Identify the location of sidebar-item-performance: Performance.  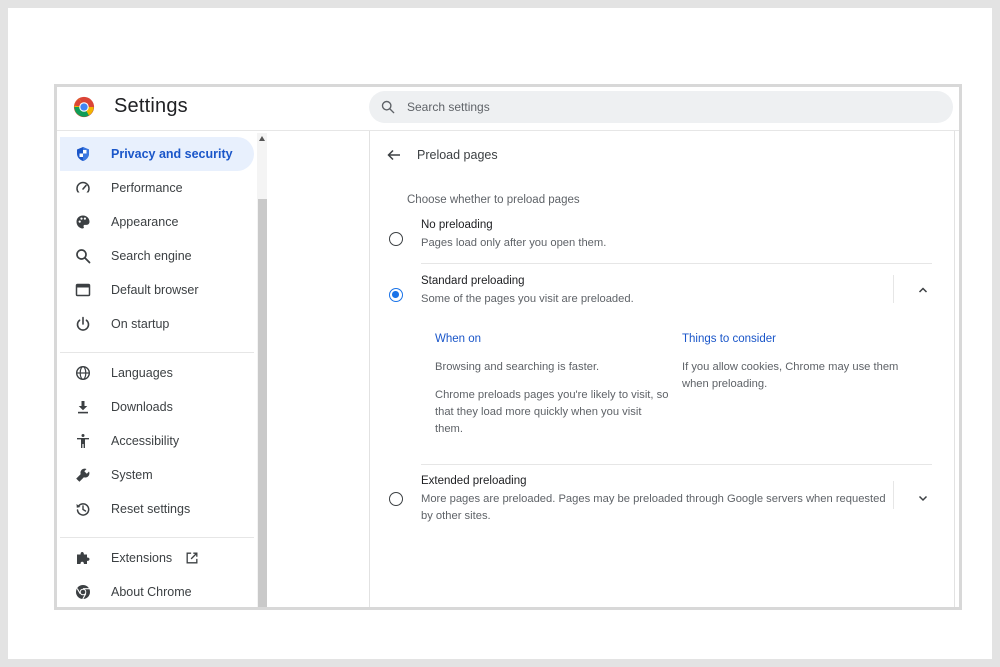
(157, 188).